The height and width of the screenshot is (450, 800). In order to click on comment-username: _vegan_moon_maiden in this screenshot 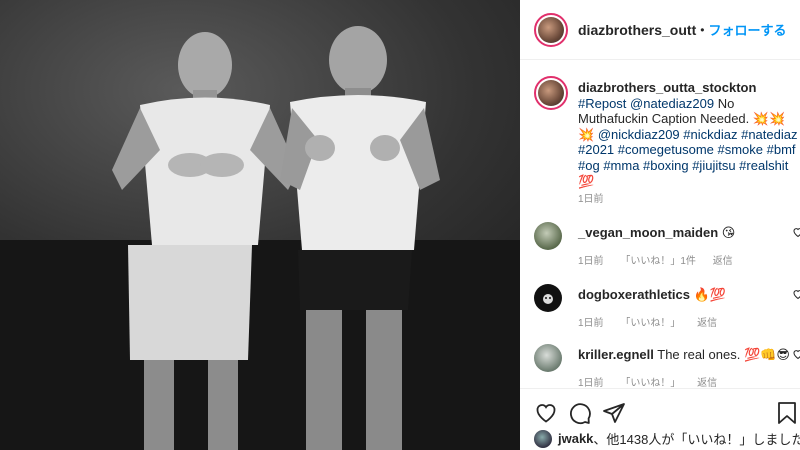, I will do `click(648, 232)`.